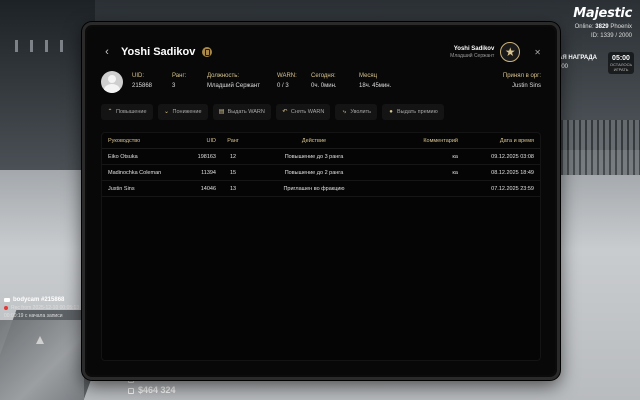 This screenshot has height=400, width=640. Describe the element at coordinates (522, 81) in the screenshot. I see `accepted-by-field: Принял в орг: Justin Sins` at that location.